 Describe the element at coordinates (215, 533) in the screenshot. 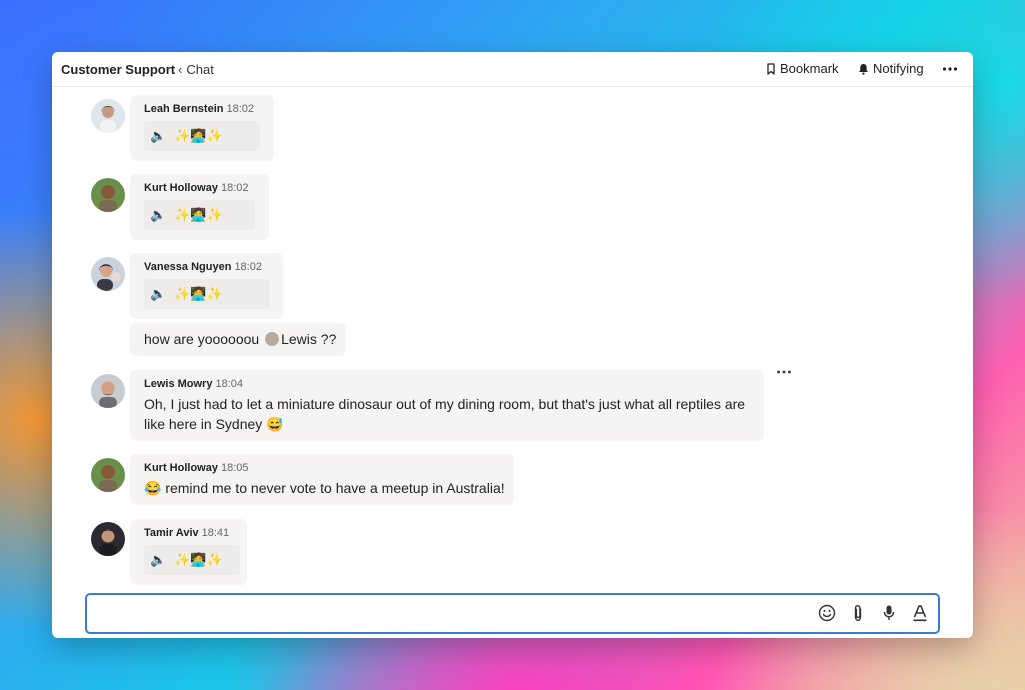

I see `message-time: 18:41` at that location.